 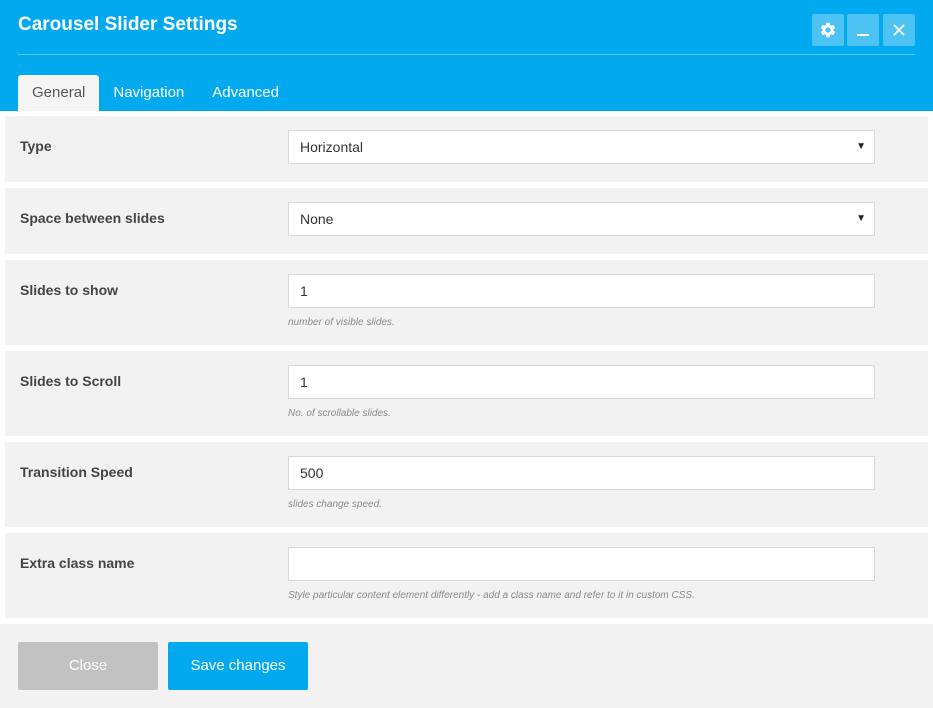 What do you see at coordinates (332, 147) in the screenshot?
I see `type-select-value: Horizontal` at bounding box center [332, 147].